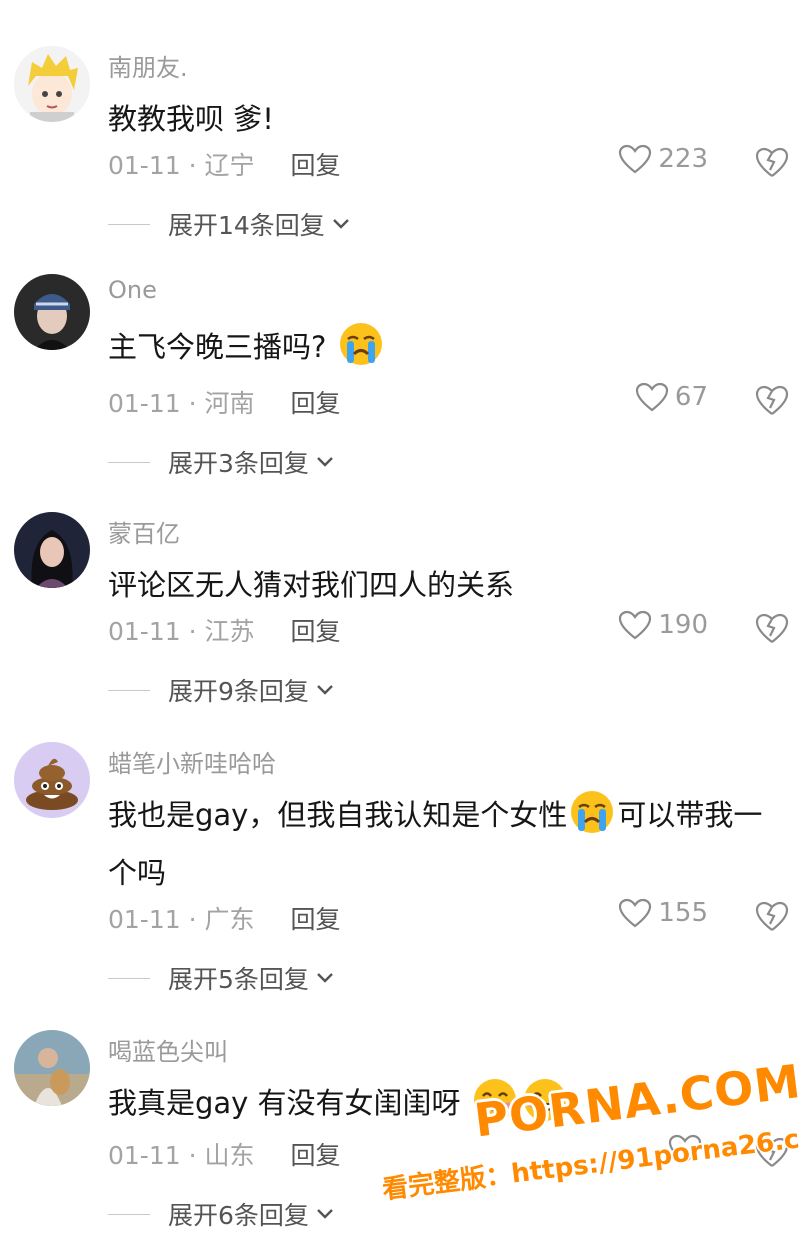 Image resolution: width=800 pixels, height=1259 pixels. Describe the element at coordinates (132, 290) in the screenshot. I see `username: One` at that location.